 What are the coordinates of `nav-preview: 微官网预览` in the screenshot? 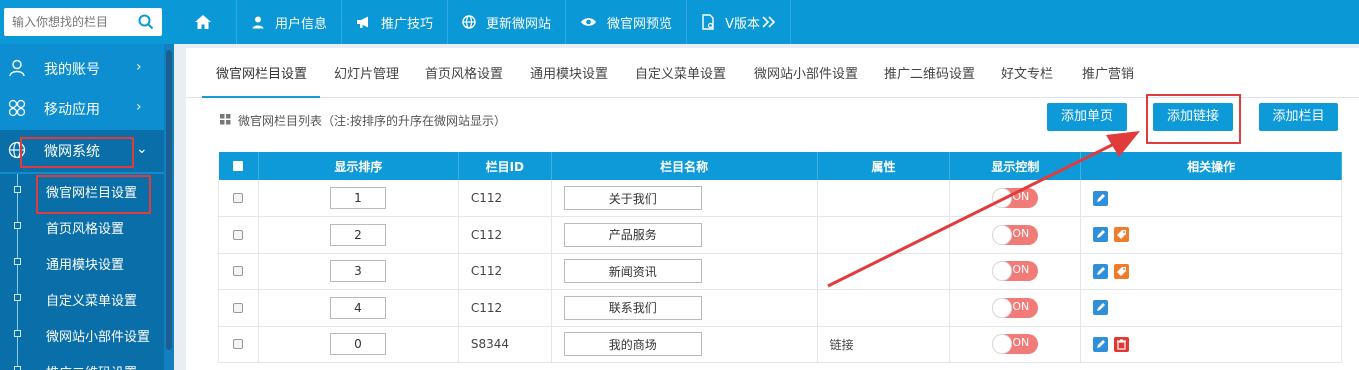 It's located at (627, 22).